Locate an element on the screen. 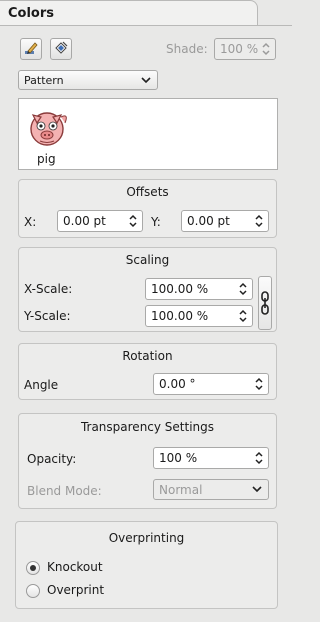 The width and height of the screenshot is (320, 622). shade-spinbox: 100 % is located at coordinates (245, 49).